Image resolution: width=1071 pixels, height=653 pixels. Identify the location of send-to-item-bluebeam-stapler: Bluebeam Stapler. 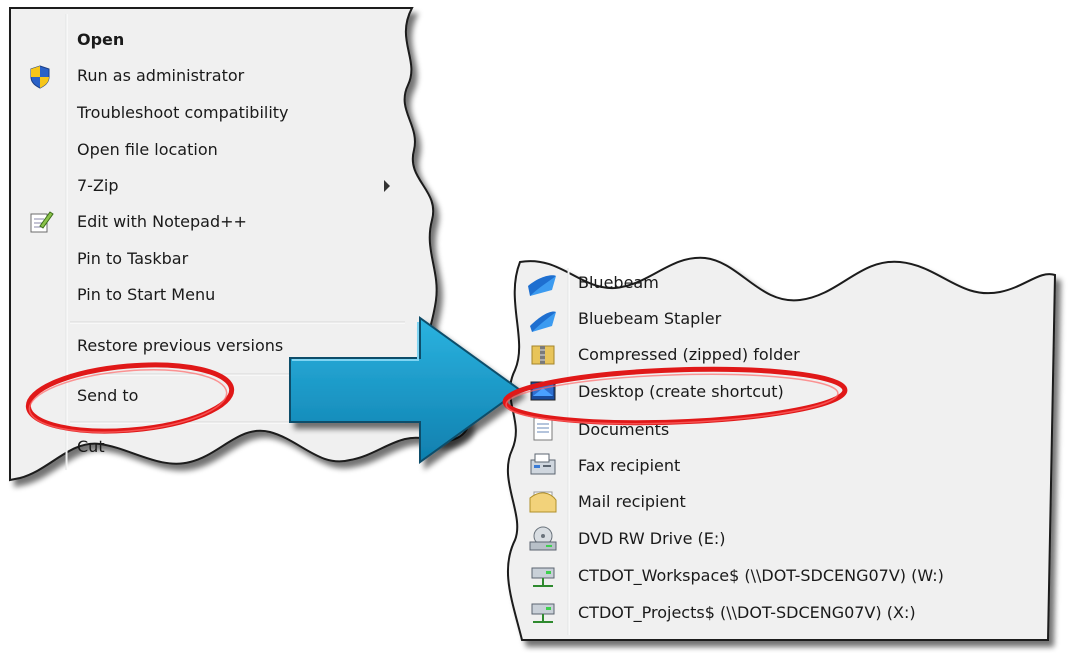
(649, 319).